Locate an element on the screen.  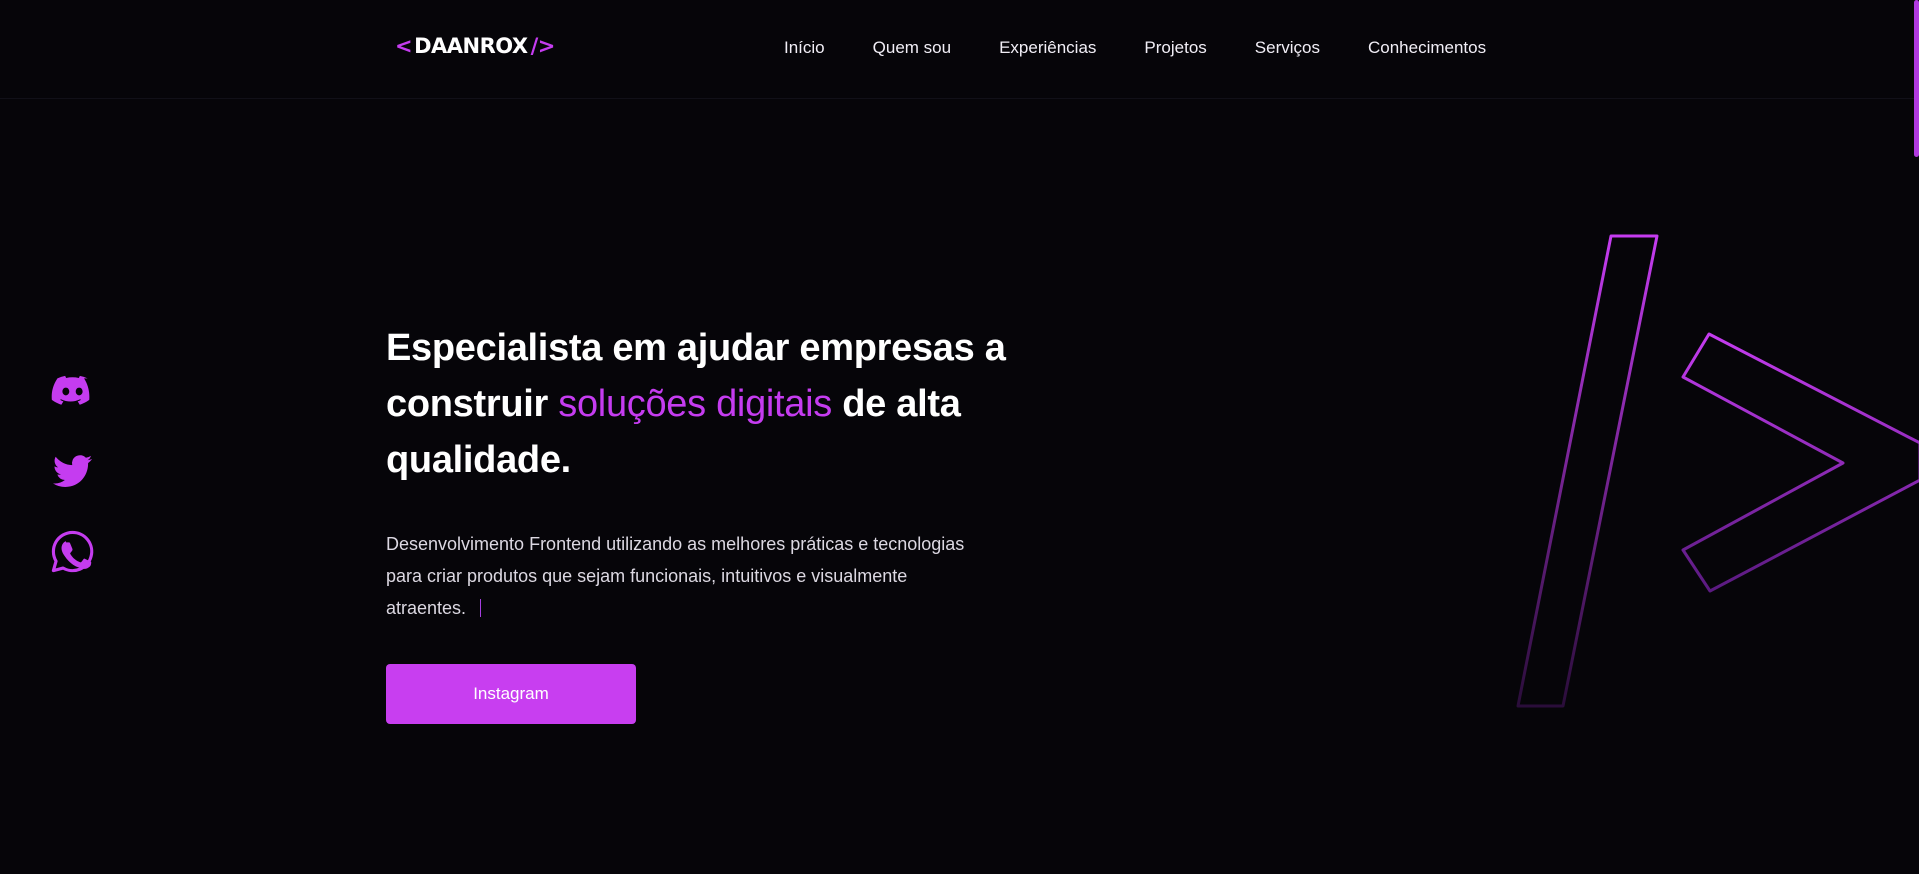
whatsapp-icon is located at coordinates (72, 551).